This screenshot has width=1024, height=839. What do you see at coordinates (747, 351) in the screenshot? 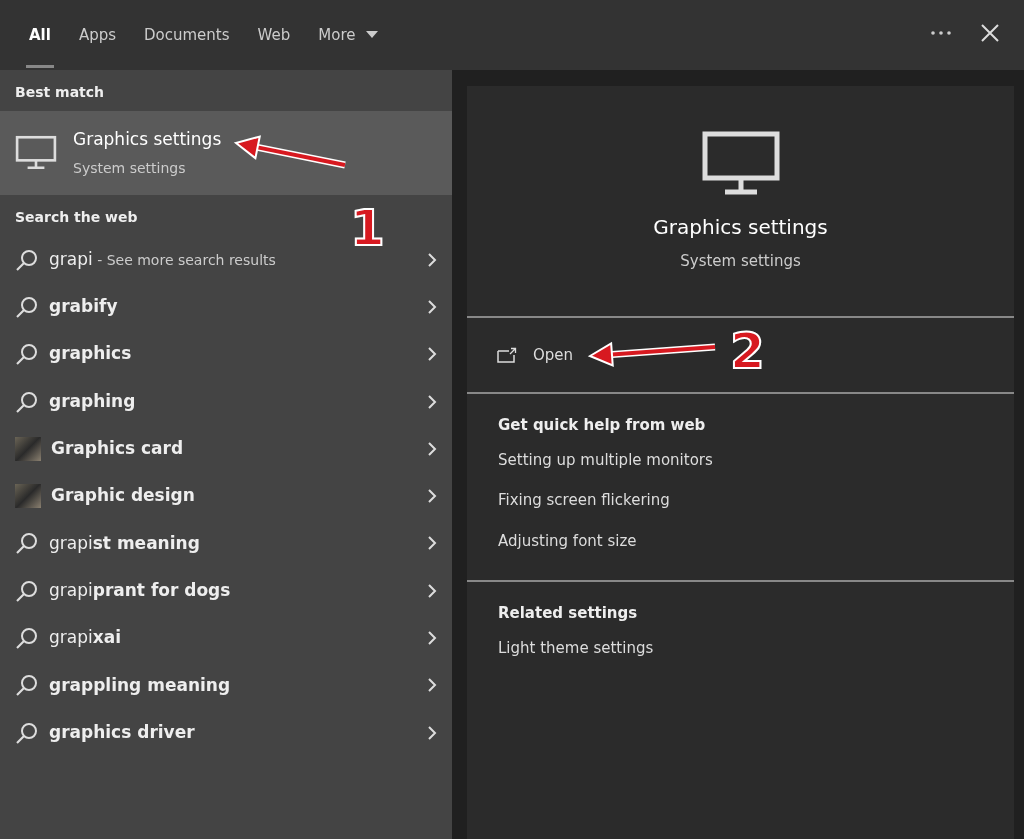
I see `annotation-number: 2` at bounding box center [747, 351].